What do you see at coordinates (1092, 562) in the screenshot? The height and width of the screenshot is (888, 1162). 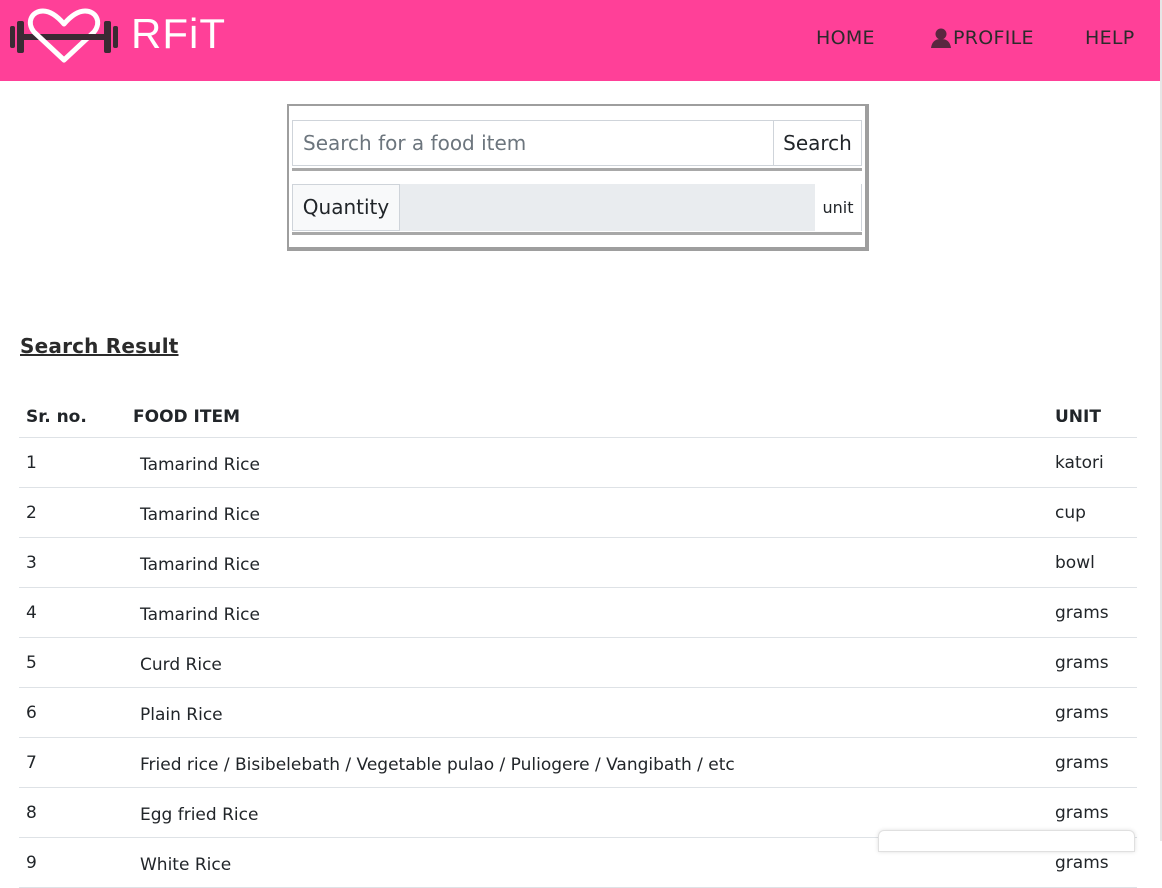 I see `row-unit: bowl` at bounding box center [1092, 562].